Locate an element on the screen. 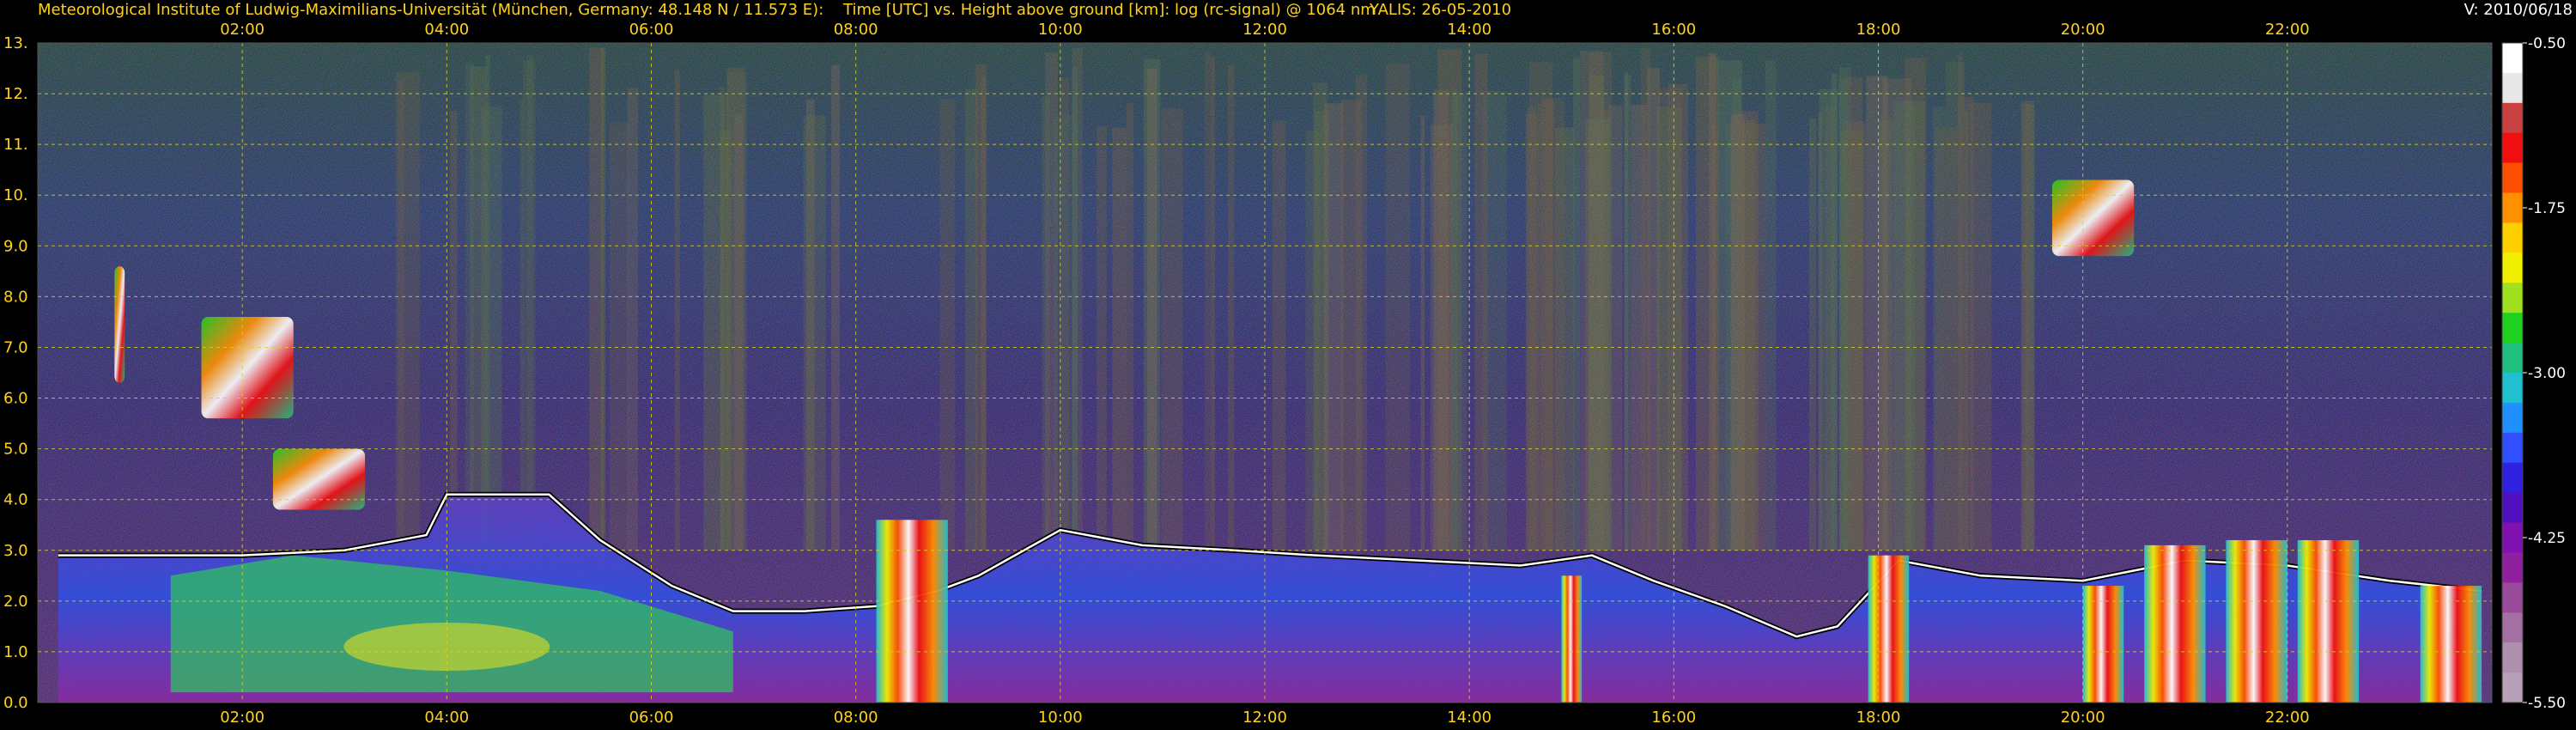 Image resolution: width=2576 pixels, height=730 pixels. colorbar-tick-label: -4.25 is located at coordinates (2547, 538).